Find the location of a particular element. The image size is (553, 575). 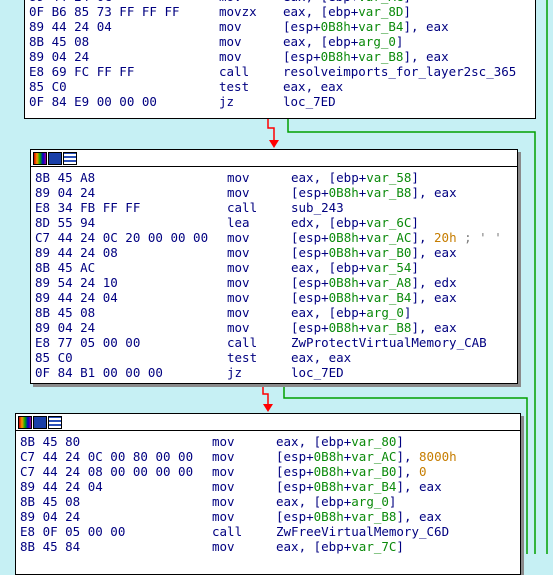

operand-token: var_6C is located at coordinates (388, 222).